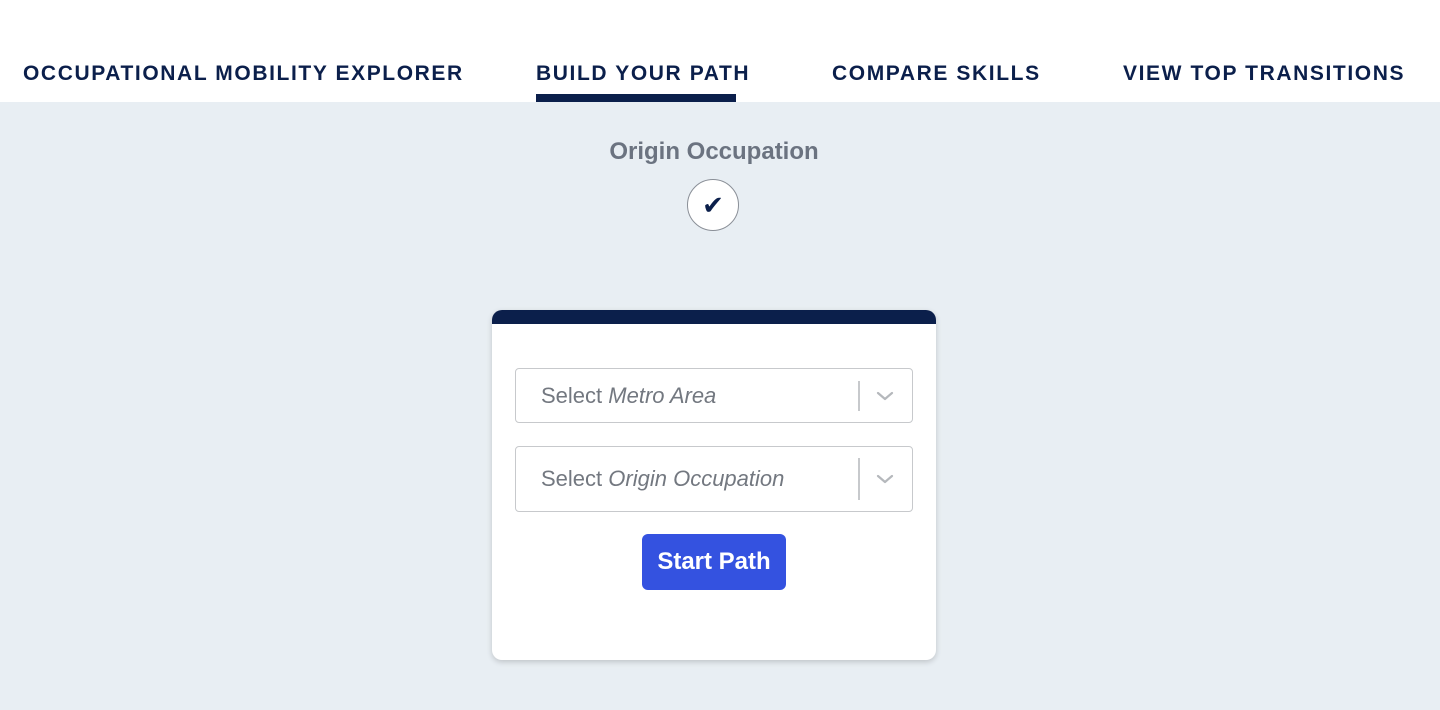  Describe the element at coordinates (696, 478) in the screenshot. I see `origin-occupation-placeholder-emphasis: Origin Occupation` at that location.